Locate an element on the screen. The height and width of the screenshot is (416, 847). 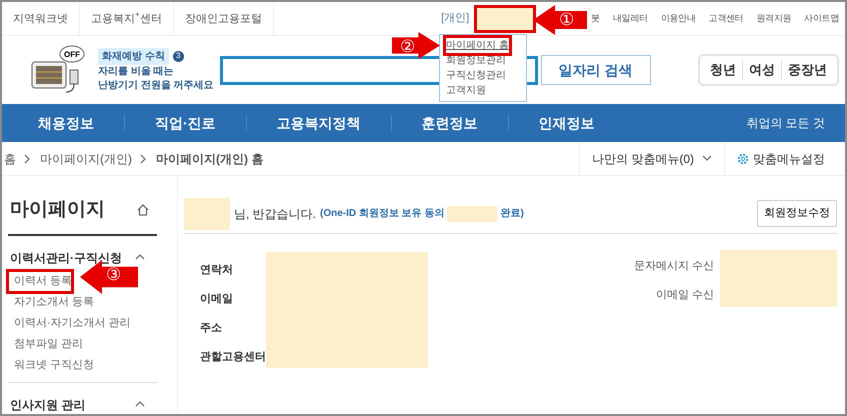
sidebar-item: 워크넷 구직신청 is located at coordinates (51, 365).